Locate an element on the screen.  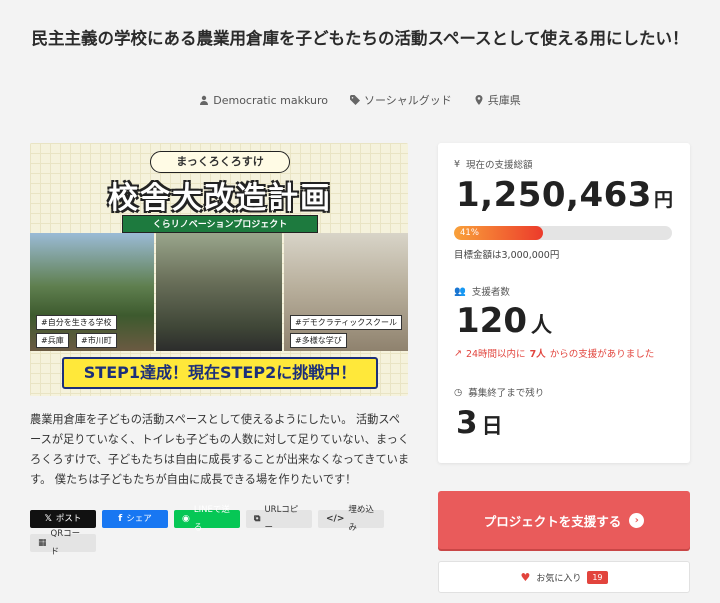
tag-icon is located at coordinates (354, 100).